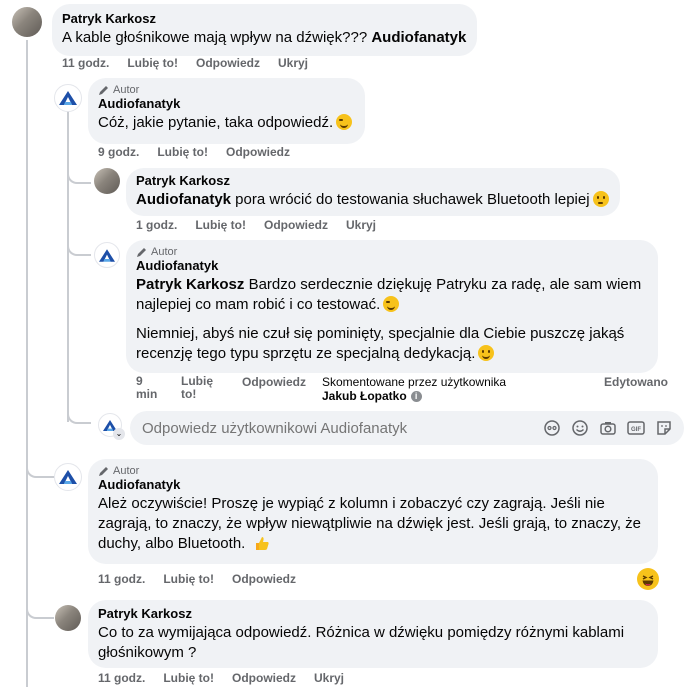 The width and height of the screenshot is (699, 687). I want to click on comment-text-body: Cóż, jakie pytanie, taka odpowiedź., so click(216, 122).